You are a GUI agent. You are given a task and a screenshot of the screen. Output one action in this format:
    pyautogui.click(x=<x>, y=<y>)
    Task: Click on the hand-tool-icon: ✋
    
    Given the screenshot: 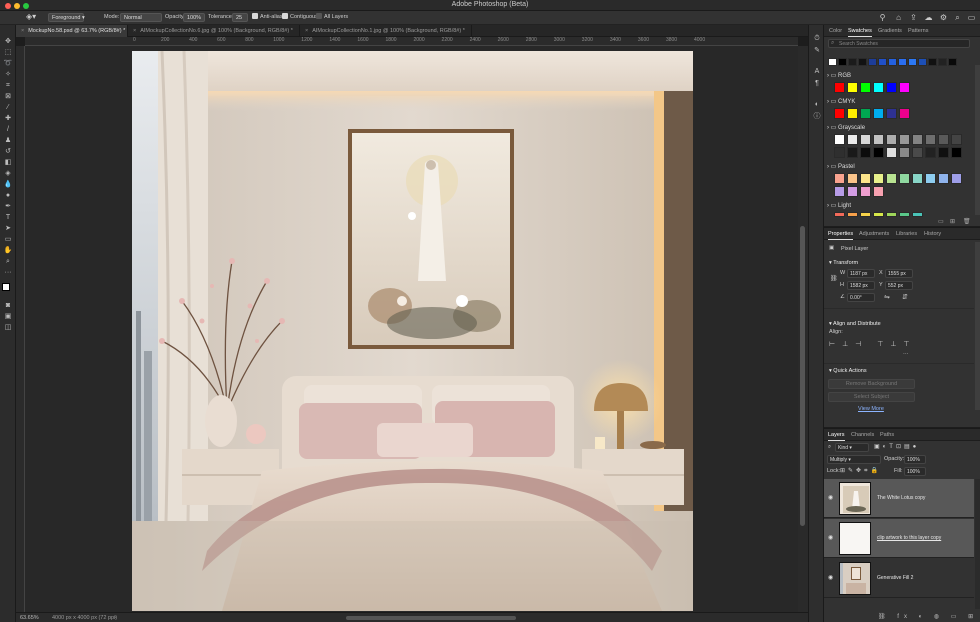 What is the action you would take?
    pyautogui.click(x=8, y=251)
    